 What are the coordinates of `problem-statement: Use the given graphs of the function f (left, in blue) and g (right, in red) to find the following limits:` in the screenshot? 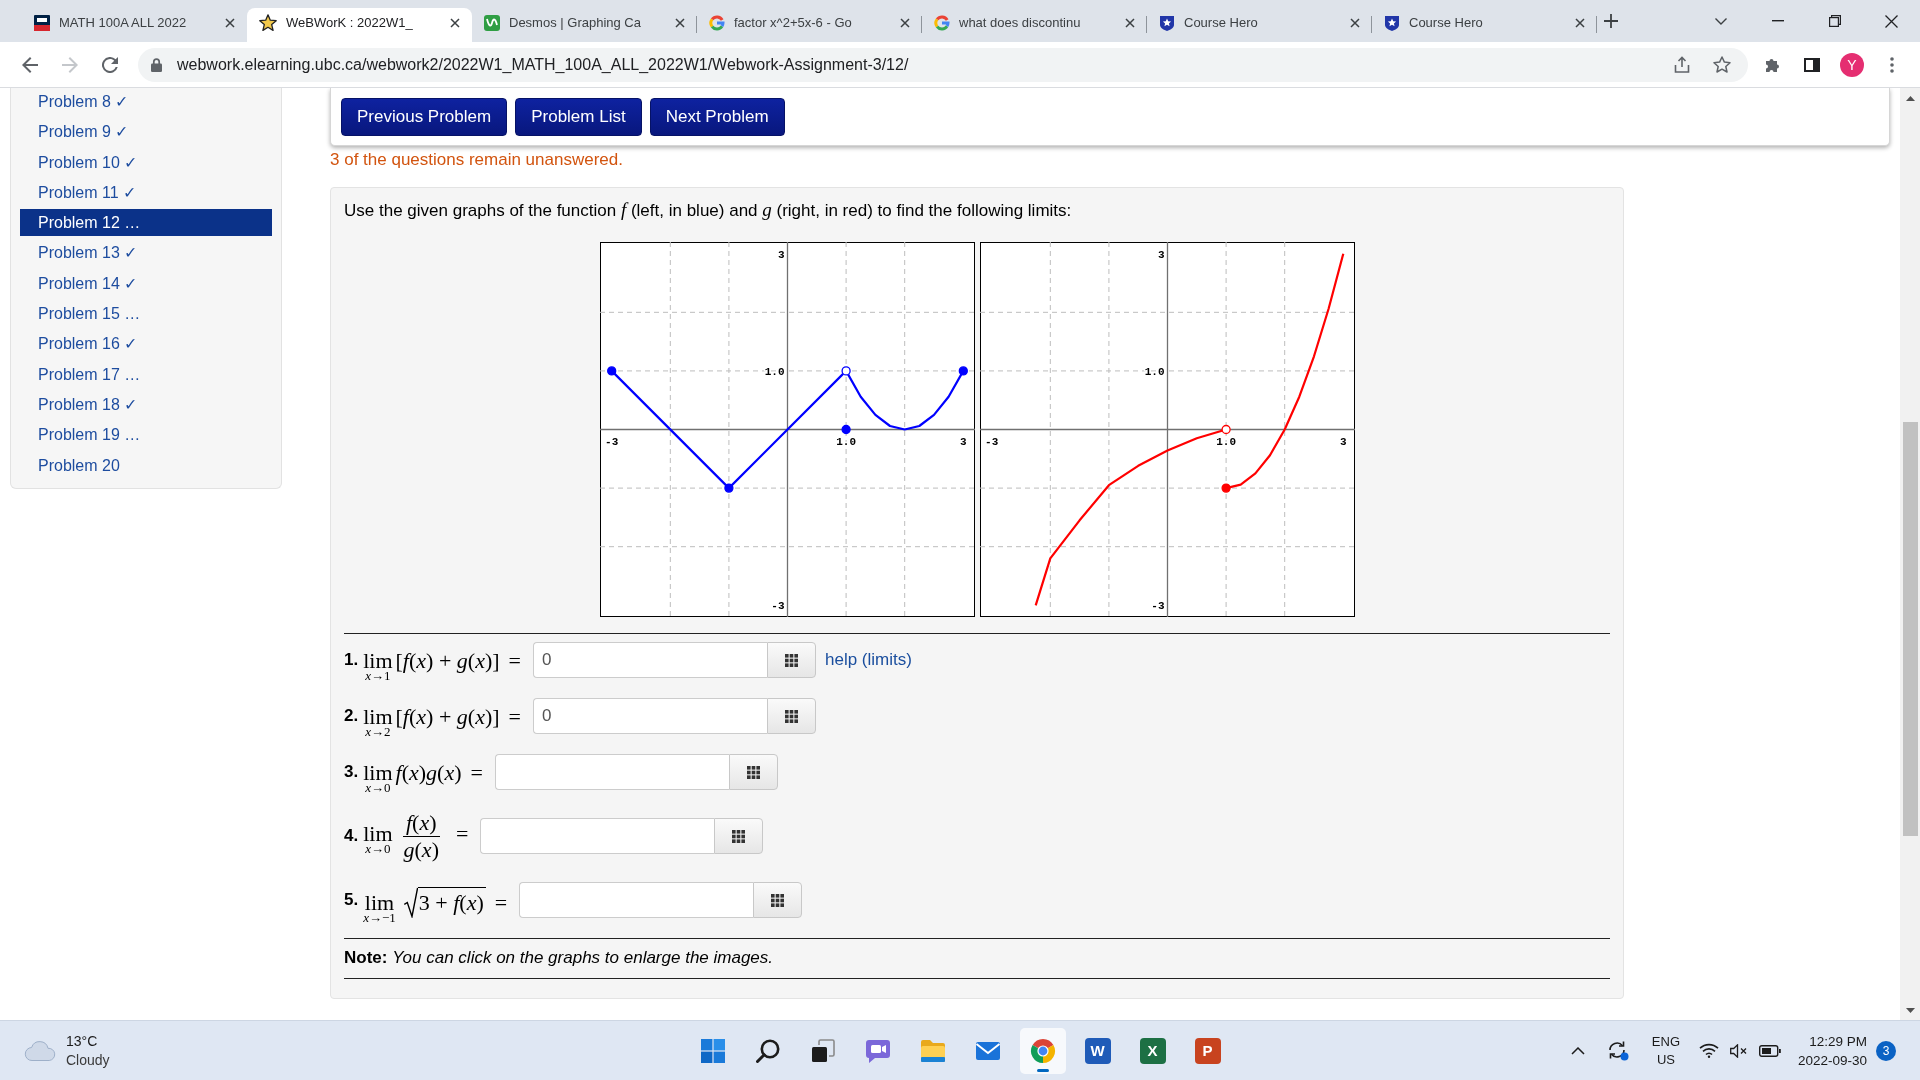 It's located at (708, 210).